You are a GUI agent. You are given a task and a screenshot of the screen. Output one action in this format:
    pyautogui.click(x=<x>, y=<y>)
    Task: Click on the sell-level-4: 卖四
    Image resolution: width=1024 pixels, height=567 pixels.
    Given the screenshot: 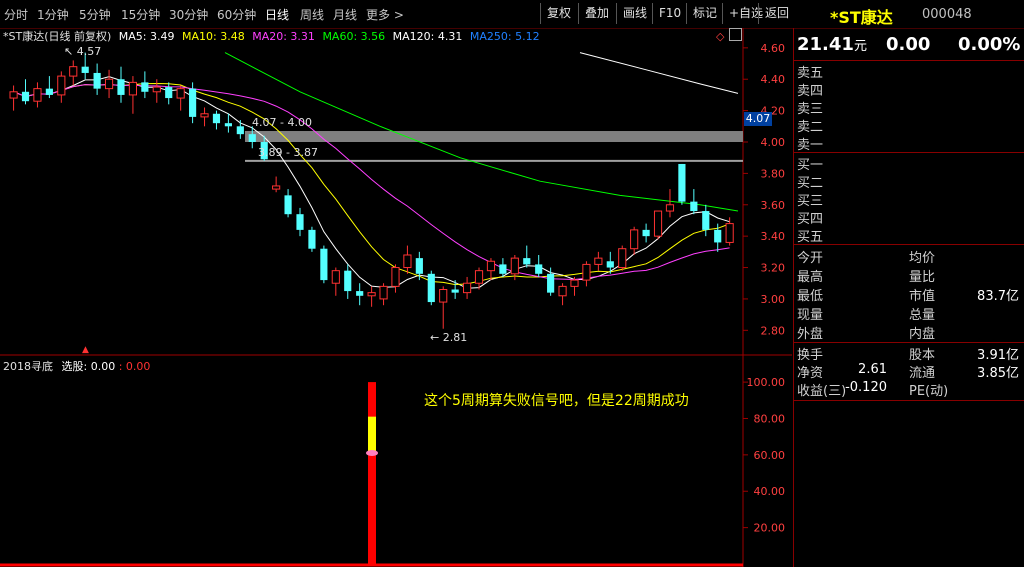 What is the action you would take?
    pyautogui.click(x=909, y=89)
    